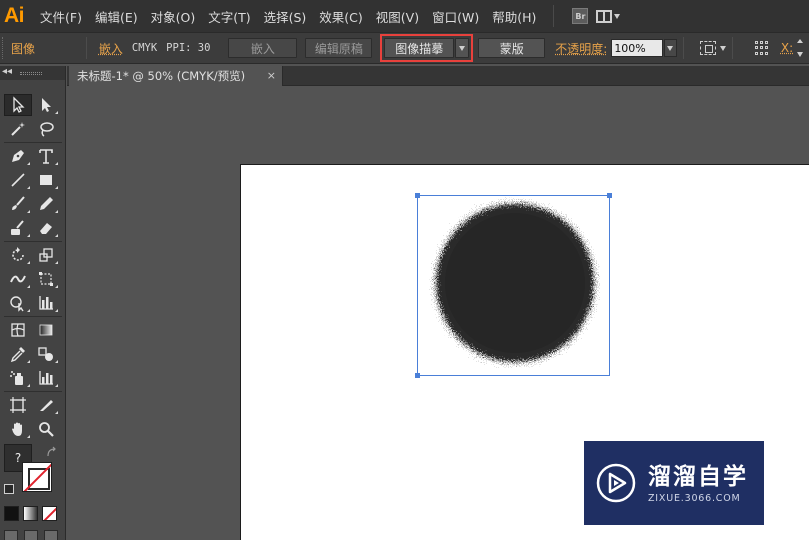  What do you see at coordinates (111, 48) in the screenshot?
I see `embed-status-link: 嵌入` at bounding box center [111, 48].